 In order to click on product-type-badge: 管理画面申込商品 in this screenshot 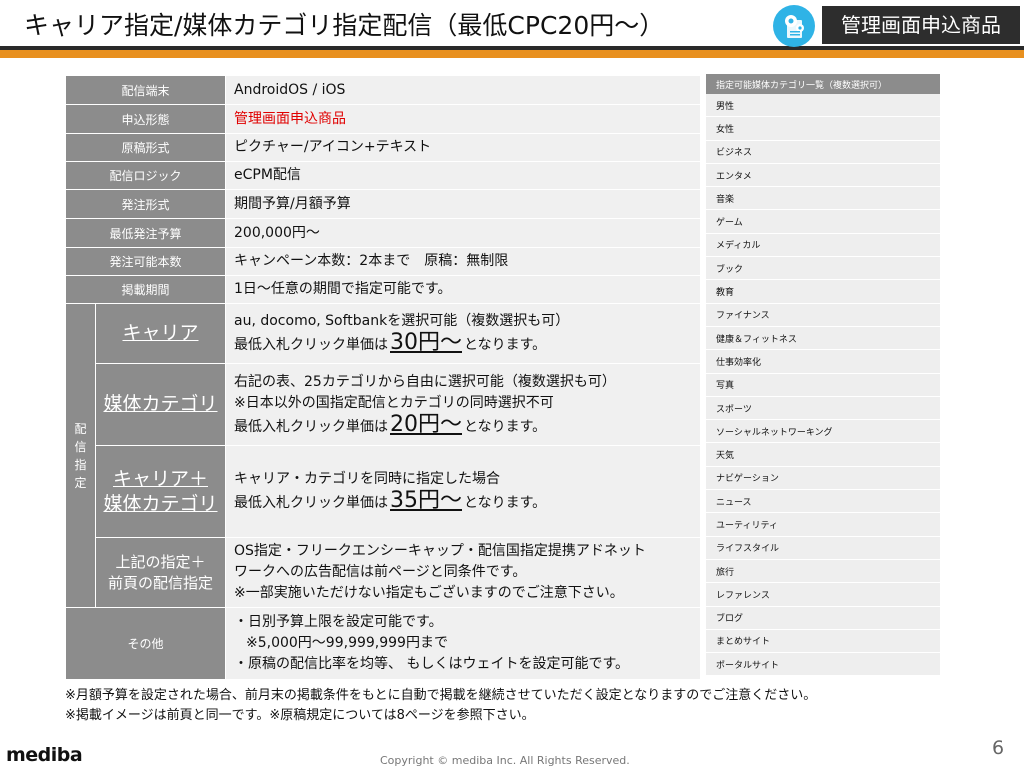, I will do `click(921, 25)`.